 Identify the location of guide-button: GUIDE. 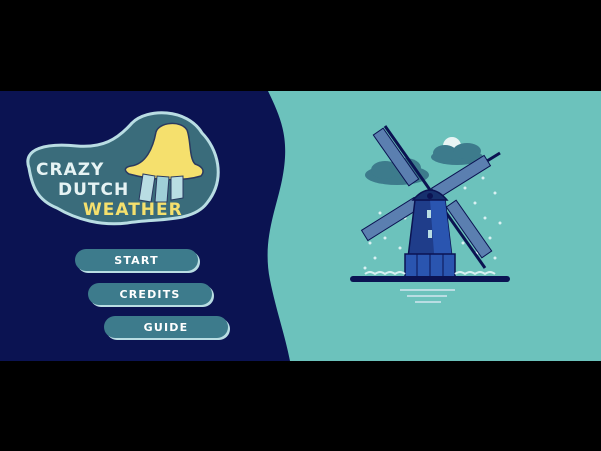
(166, 327).